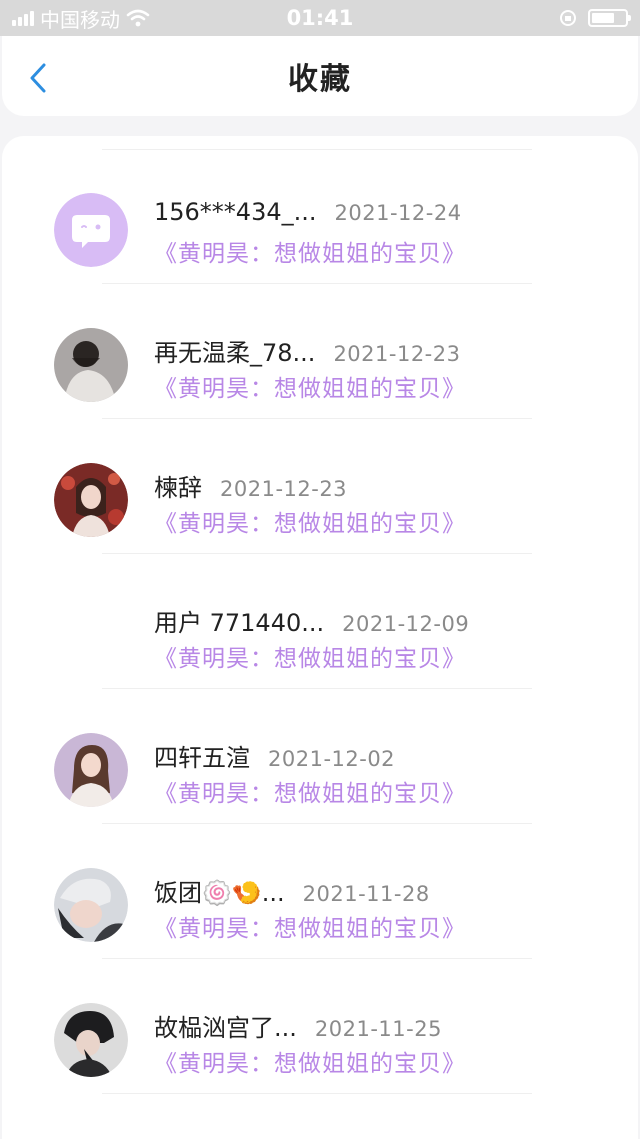  I want to click on item-header: 156***434_... 2021-12-24, so click(308, 212).